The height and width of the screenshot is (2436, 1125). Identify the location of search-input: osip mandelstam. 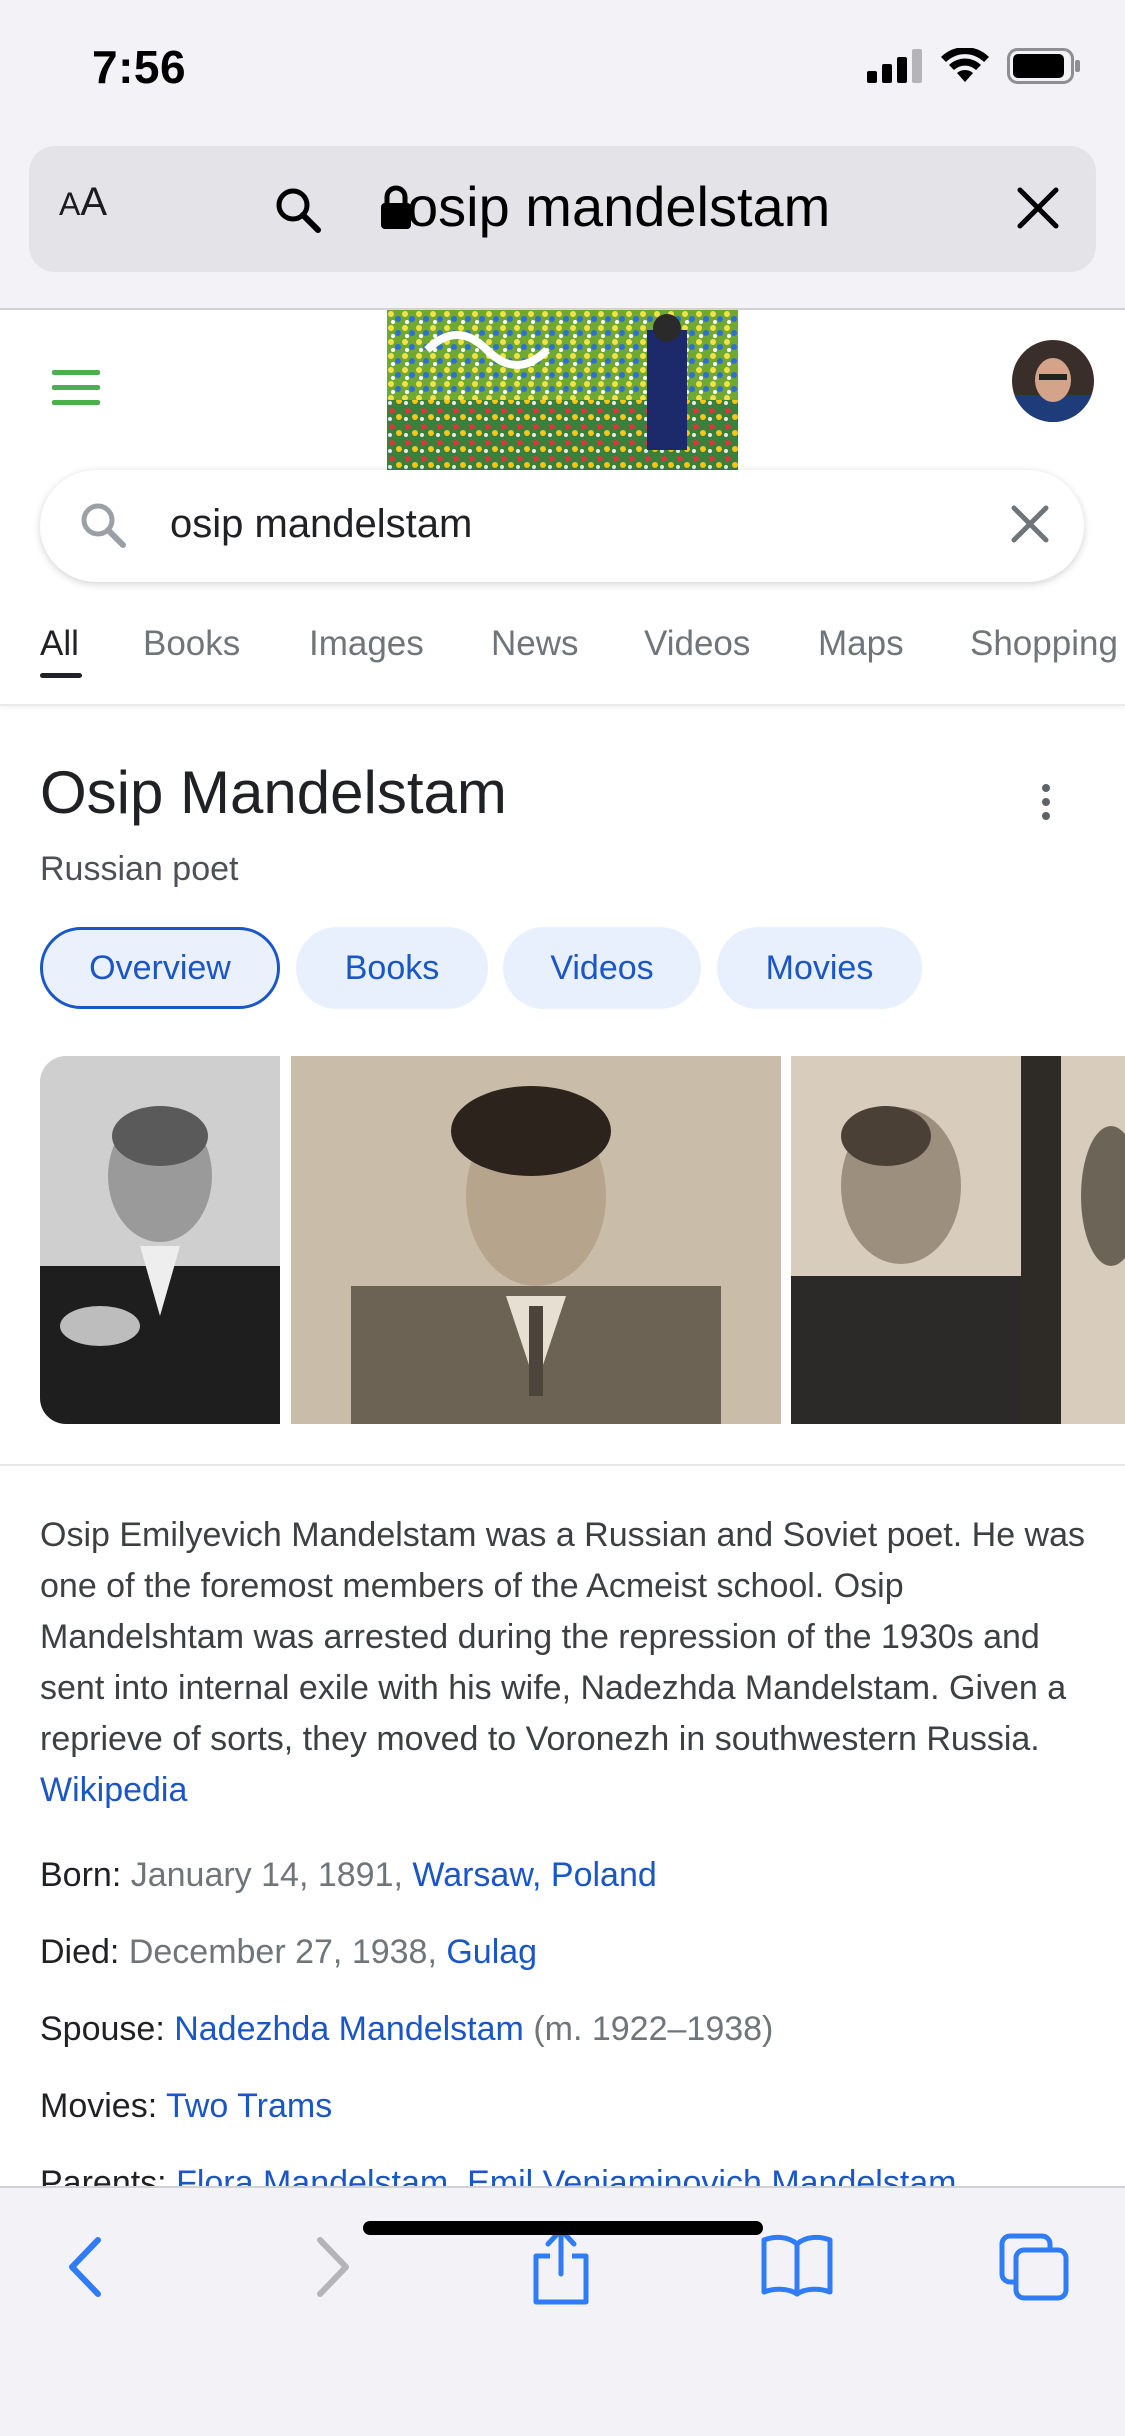
(321, 524).